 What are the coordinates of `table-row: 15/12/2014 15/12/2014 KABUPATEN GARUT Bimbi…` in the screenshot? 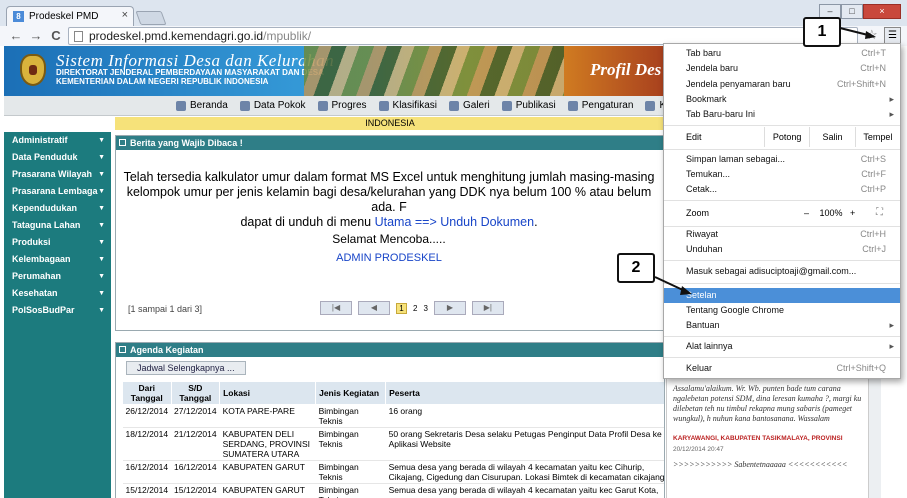 It's located at (393, 490).